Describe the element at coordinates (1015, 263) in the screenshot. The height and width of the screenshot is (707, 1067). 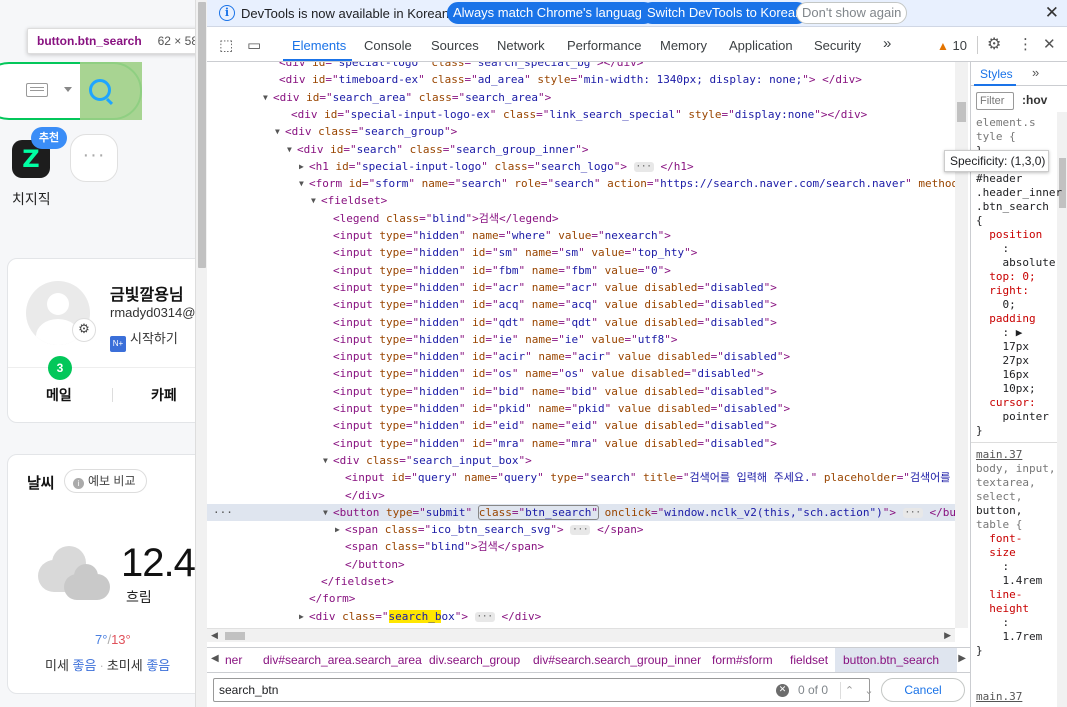
I see `css-rule-text: absolute` at that location.